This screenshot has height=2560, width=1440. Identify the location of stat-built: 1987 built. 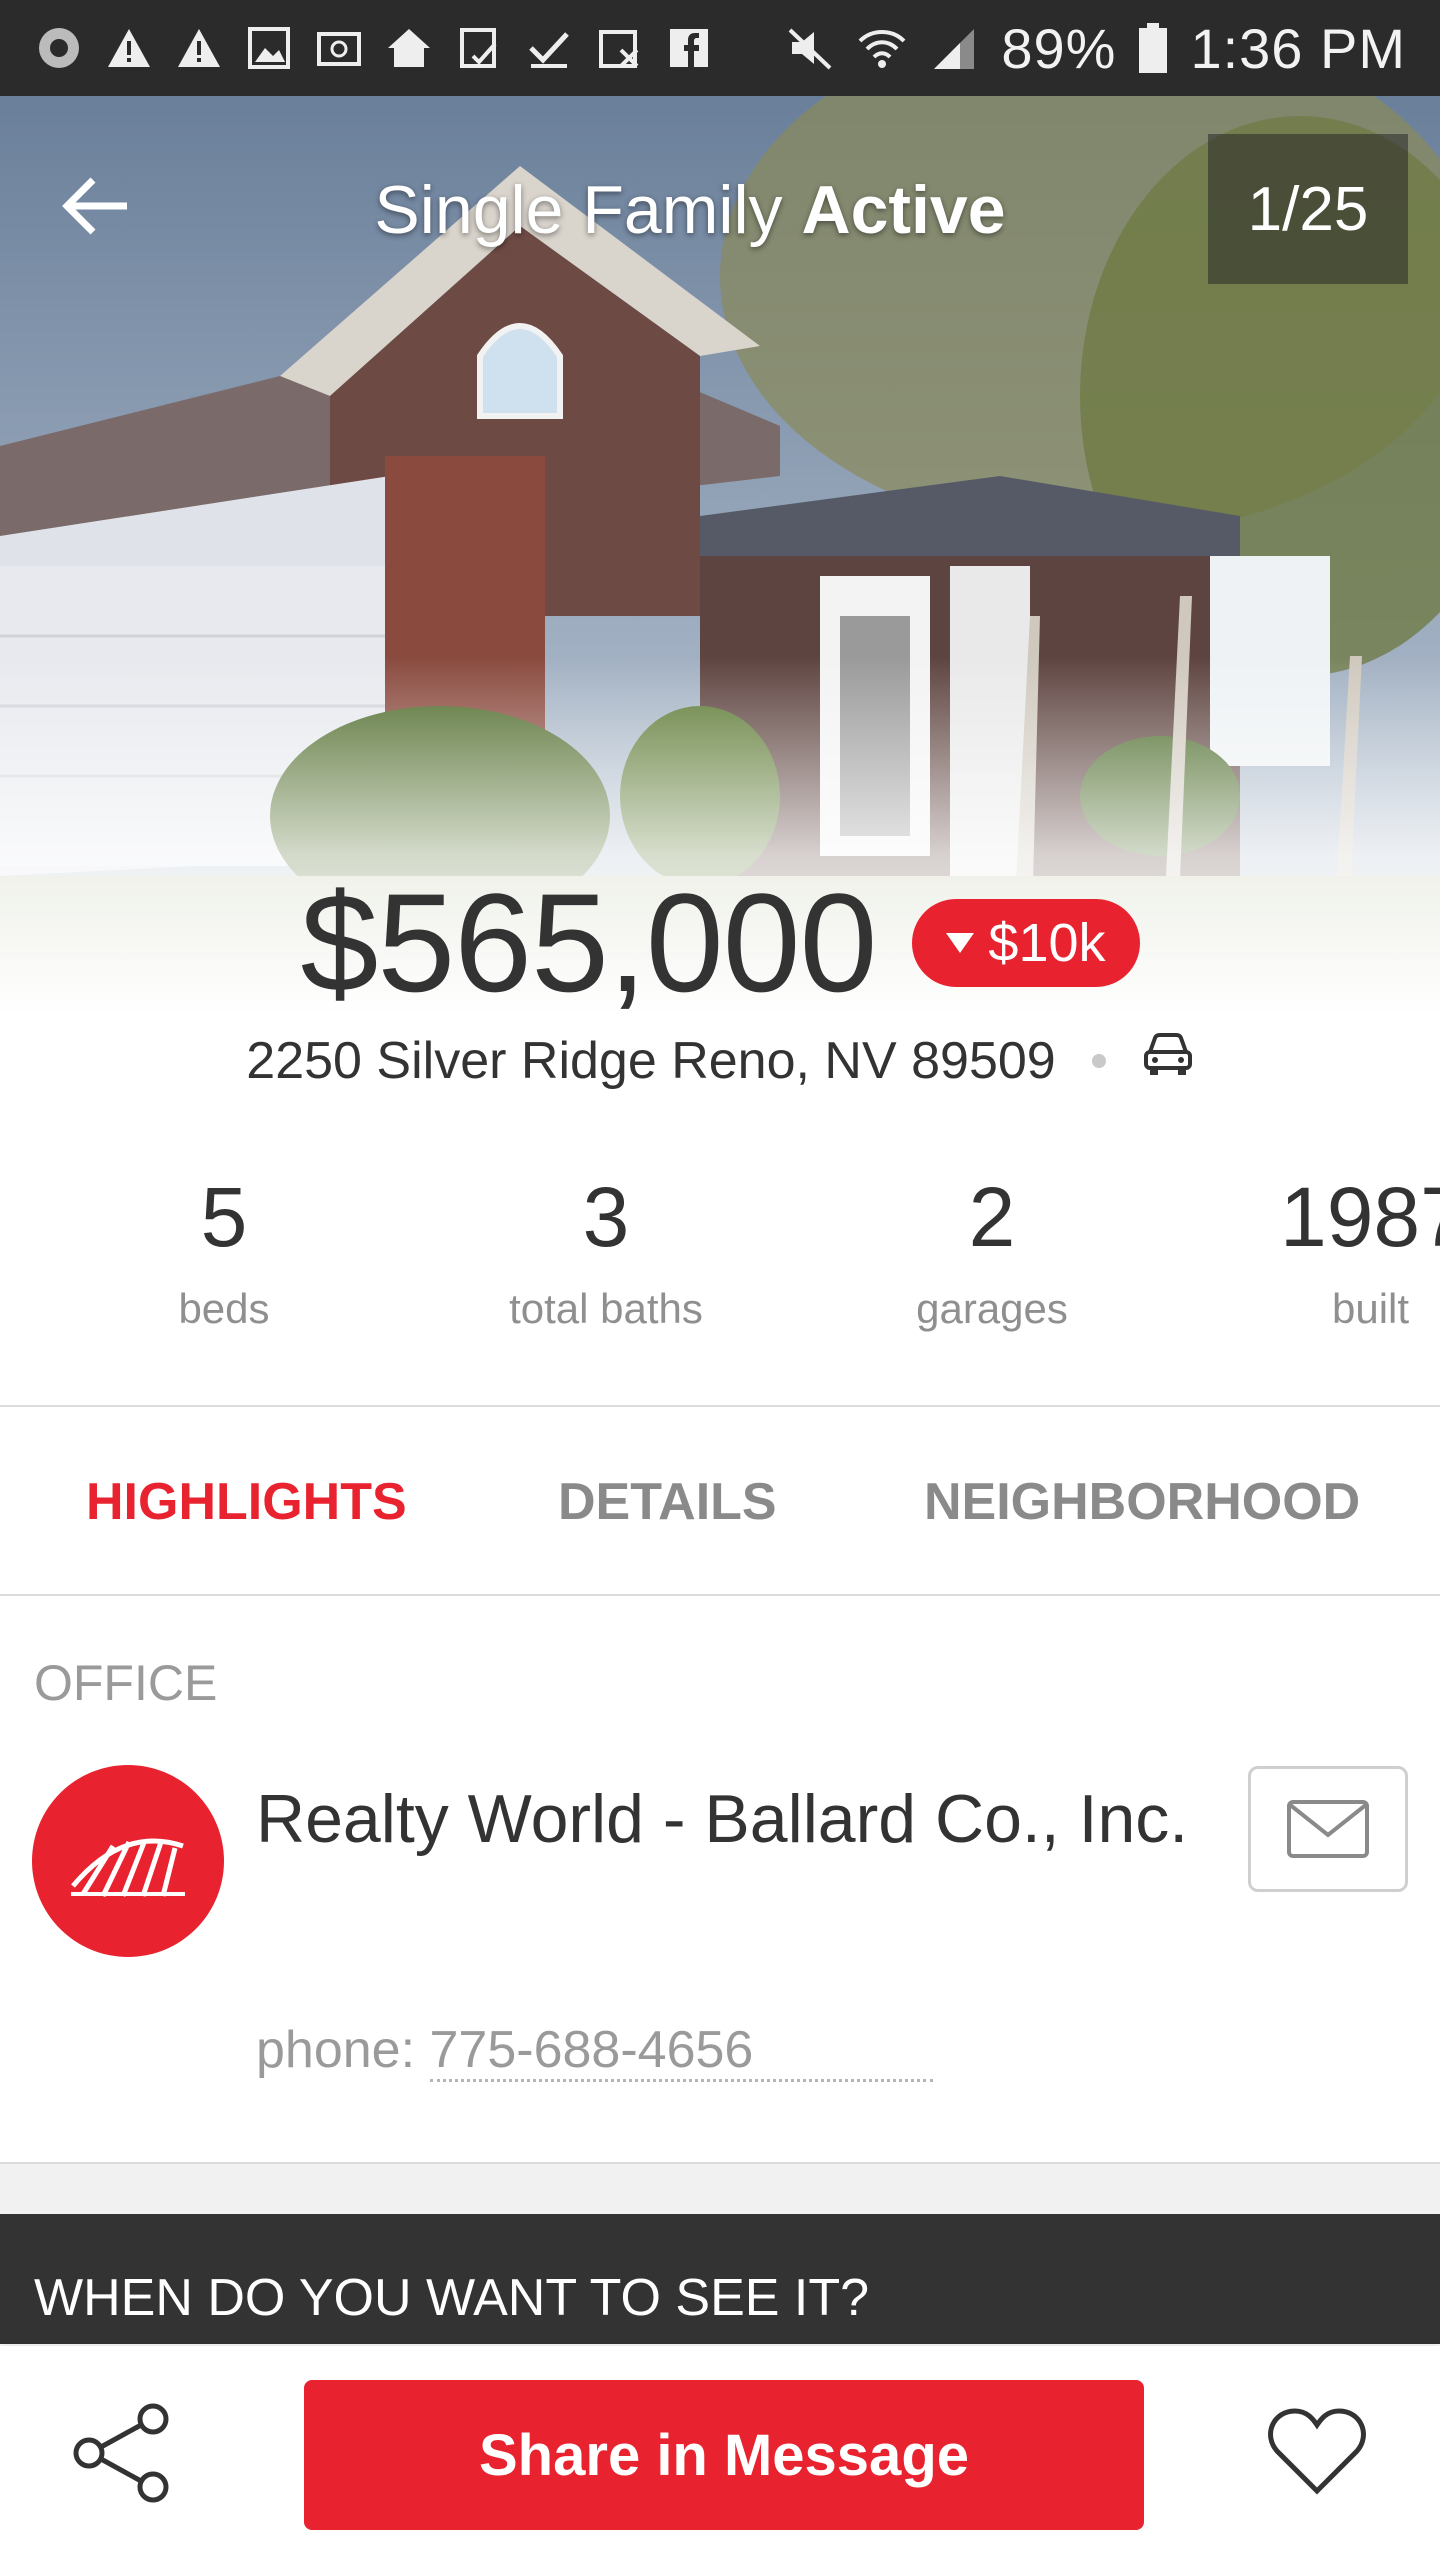
(1328, 1254).